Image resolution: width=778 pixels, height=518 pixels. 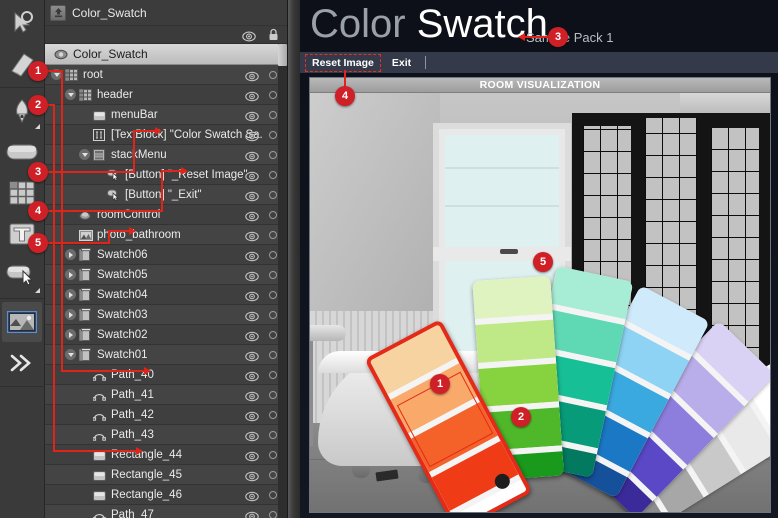 What do you see at coordinates (166, 75) in the screenshot?
I see `tree-row-root: root` at bounding box center [166, 75].